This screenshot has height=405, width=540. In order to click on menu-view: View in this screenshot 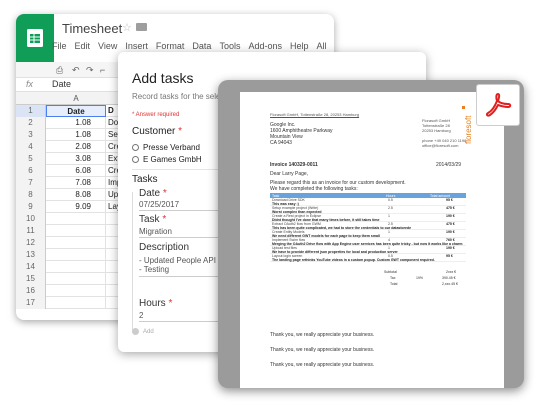, I will do `click(107, 46)`.